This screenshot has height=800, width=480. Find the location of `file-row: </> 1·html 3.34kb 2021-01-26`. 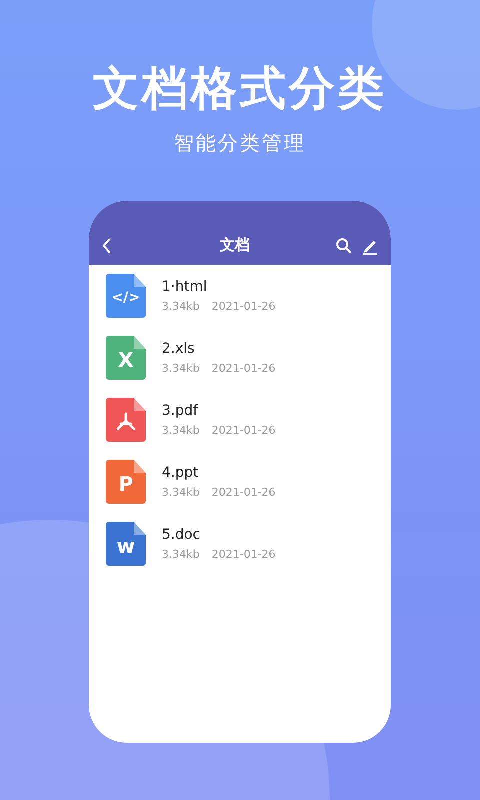

file-row: </> 1·html 3.34kb 2021-01-26 is located at coordinates (240, 296).